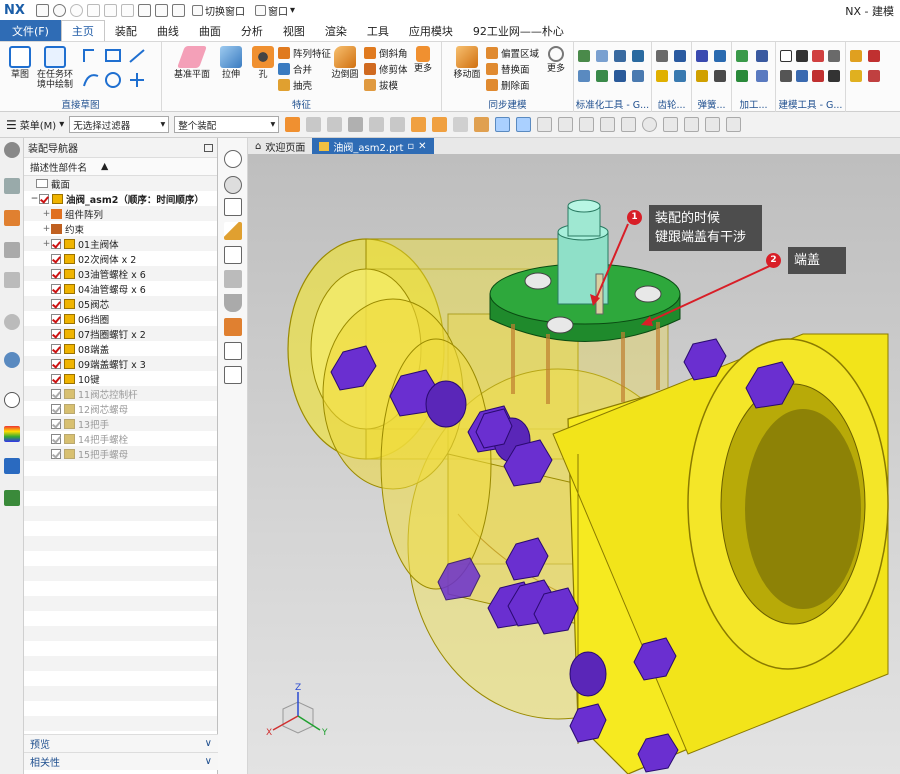 This screenshot has height=774, width=900. What do you see at coordinates (503, 124) in the screenshot?
I see `snap-endpoint-icon` at bounding box center [503, 124].